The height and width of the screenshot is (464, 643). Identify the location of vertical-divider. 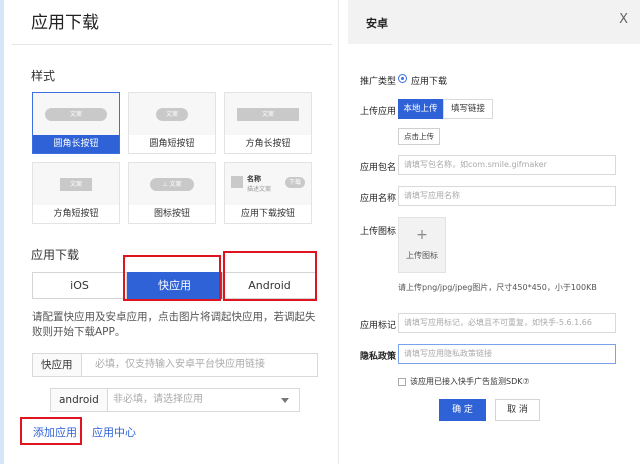
(338, 232).